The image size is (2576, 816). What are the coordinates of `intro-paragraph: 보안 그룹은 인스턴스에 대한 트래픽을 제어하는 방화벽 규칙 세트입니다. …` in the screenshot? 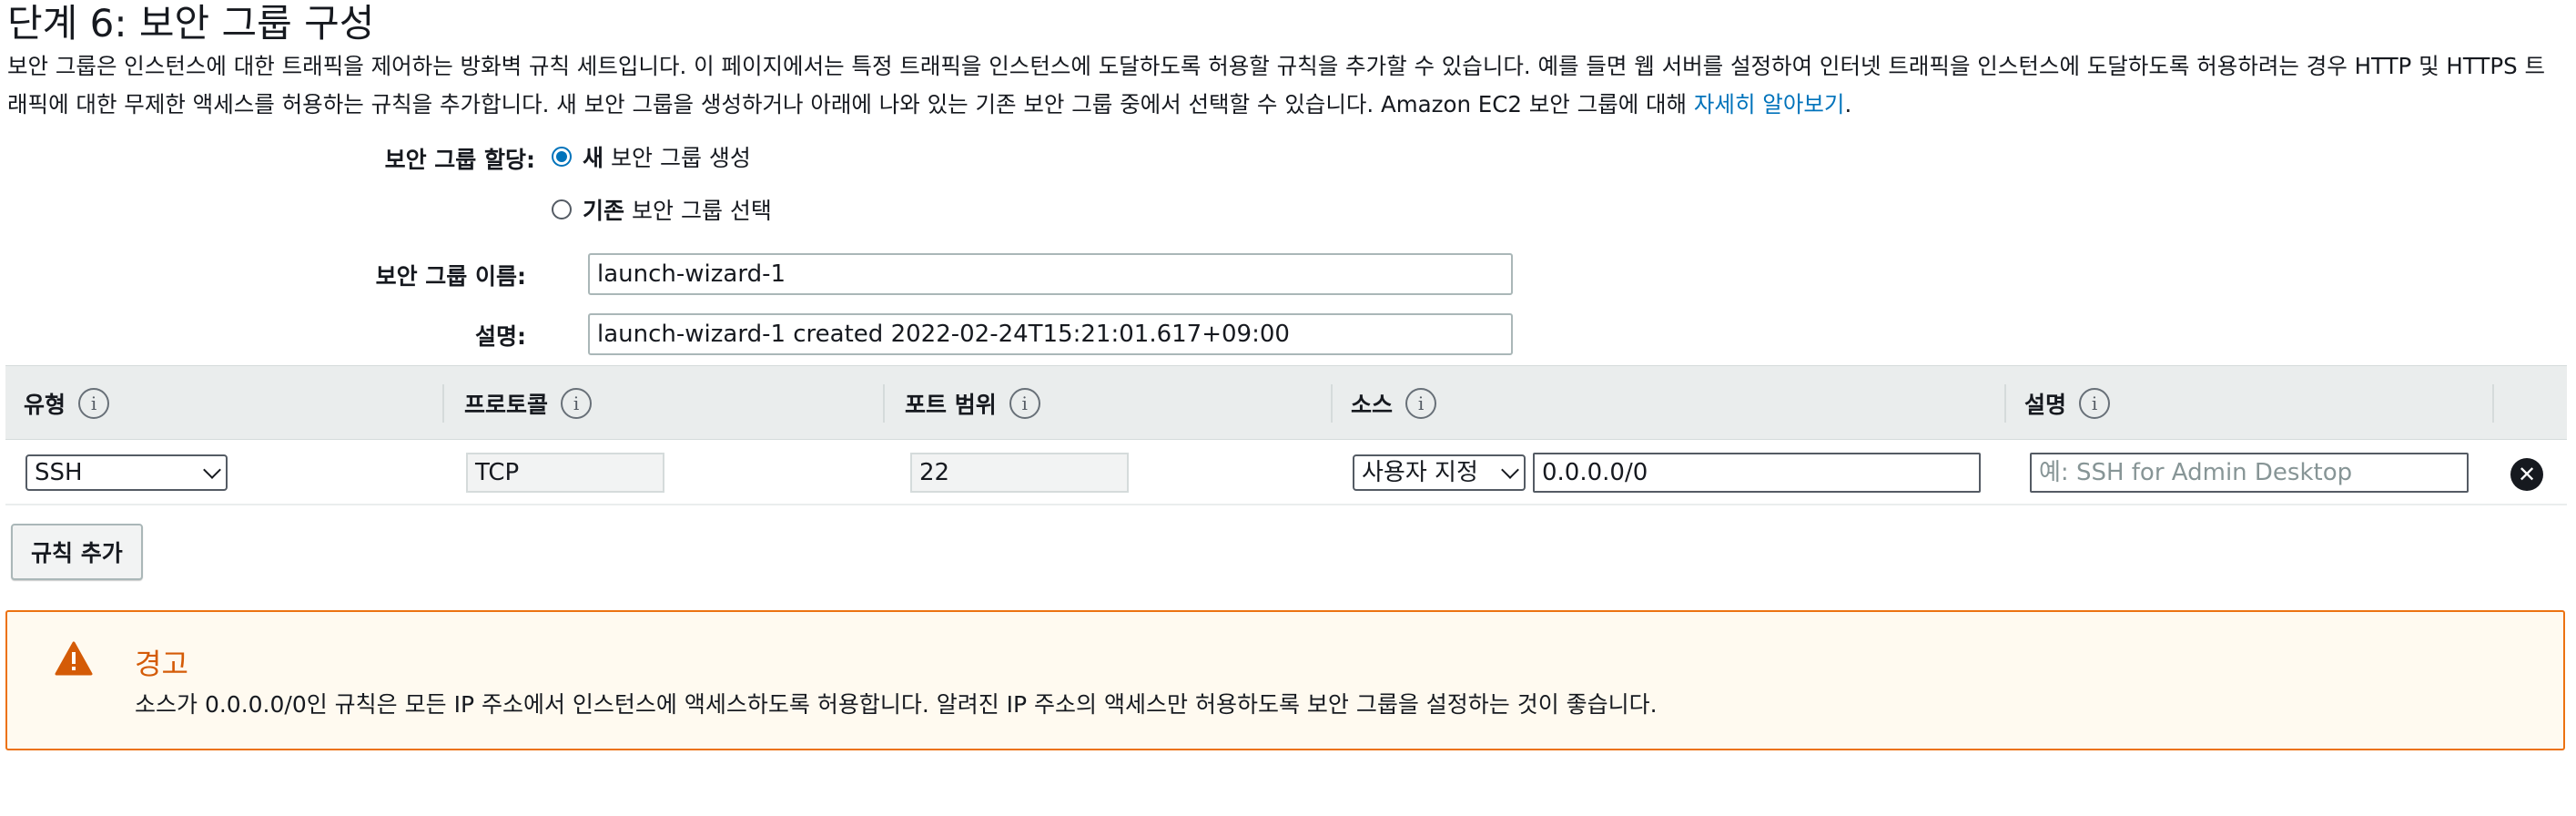 It's located at (1281, 85).